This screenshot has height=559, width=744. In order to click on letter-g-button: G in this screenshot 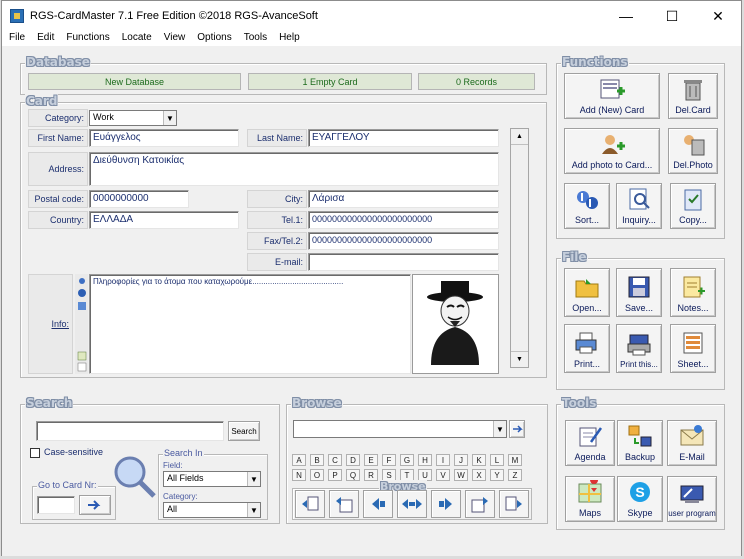, I will do `click(407, 460)`.